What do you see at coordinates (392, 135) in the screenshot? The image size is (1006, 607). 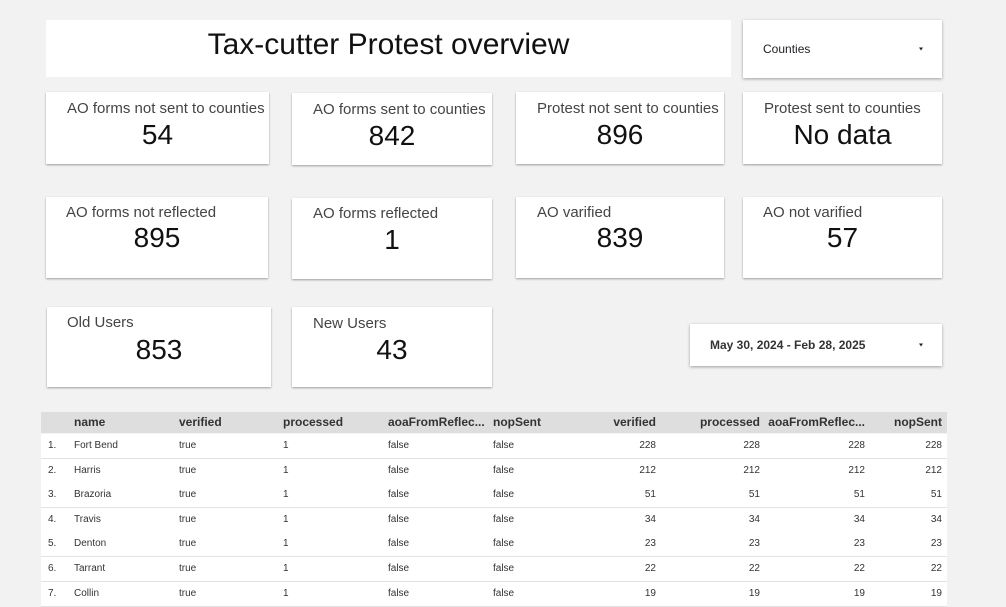 I see `kpi-value: 842` at bounding box center [392, 135].